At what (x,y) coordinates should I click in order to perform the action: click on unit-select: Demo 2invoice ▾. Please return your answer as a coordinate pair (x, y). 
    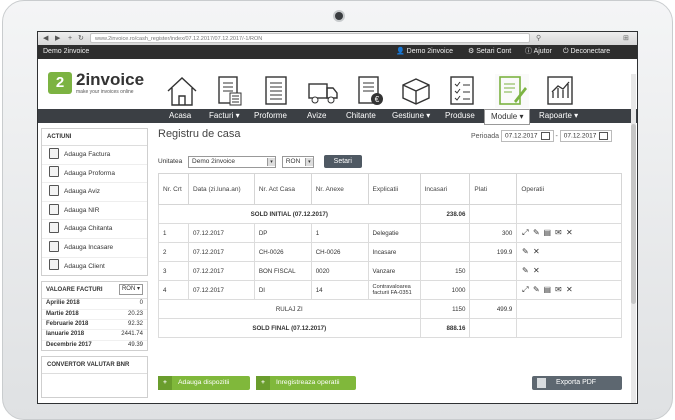
    Looking at the image, I should click on (232, 161).